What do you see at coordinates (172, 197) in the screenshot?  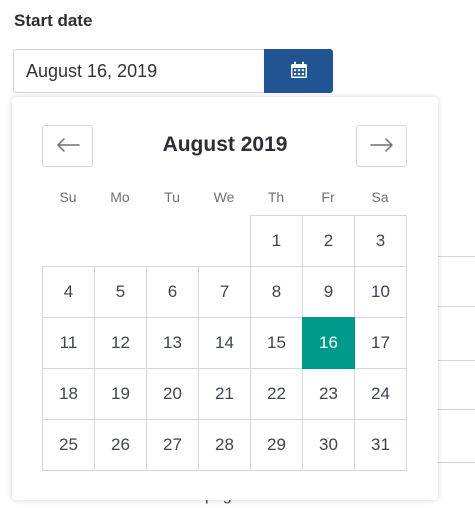 I see `weekday-label: Tu` at bounding box center [172, 197].